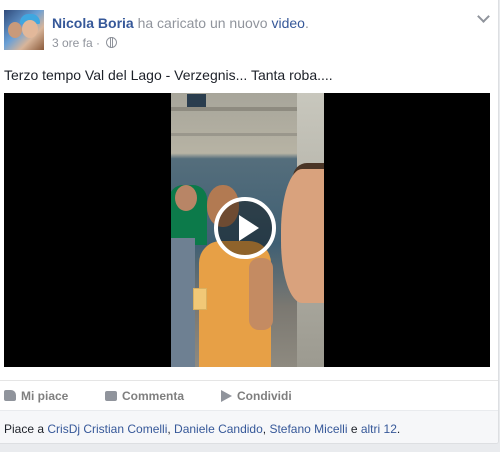 This screenshot has width=500, height=452. I want to click on action-bar: Mi piace Commenta Condividi, so click(249, 395).